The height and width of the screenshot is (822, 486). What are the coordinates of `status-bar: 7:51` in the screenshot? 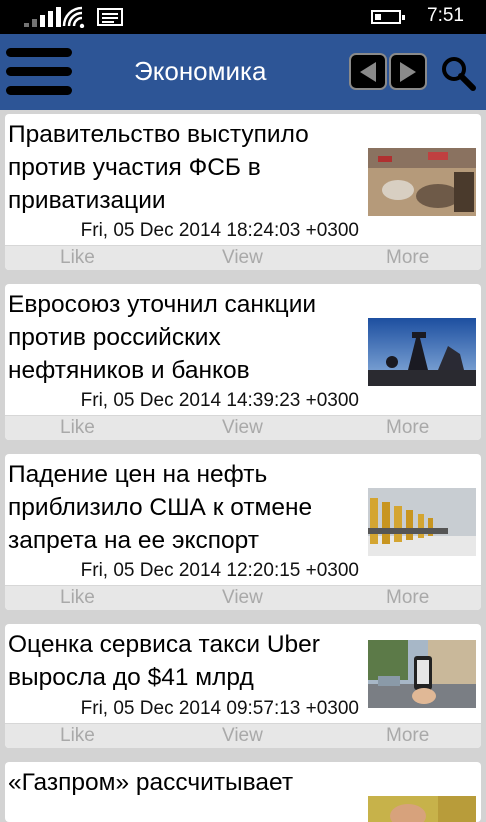 It's located at (243, 17).